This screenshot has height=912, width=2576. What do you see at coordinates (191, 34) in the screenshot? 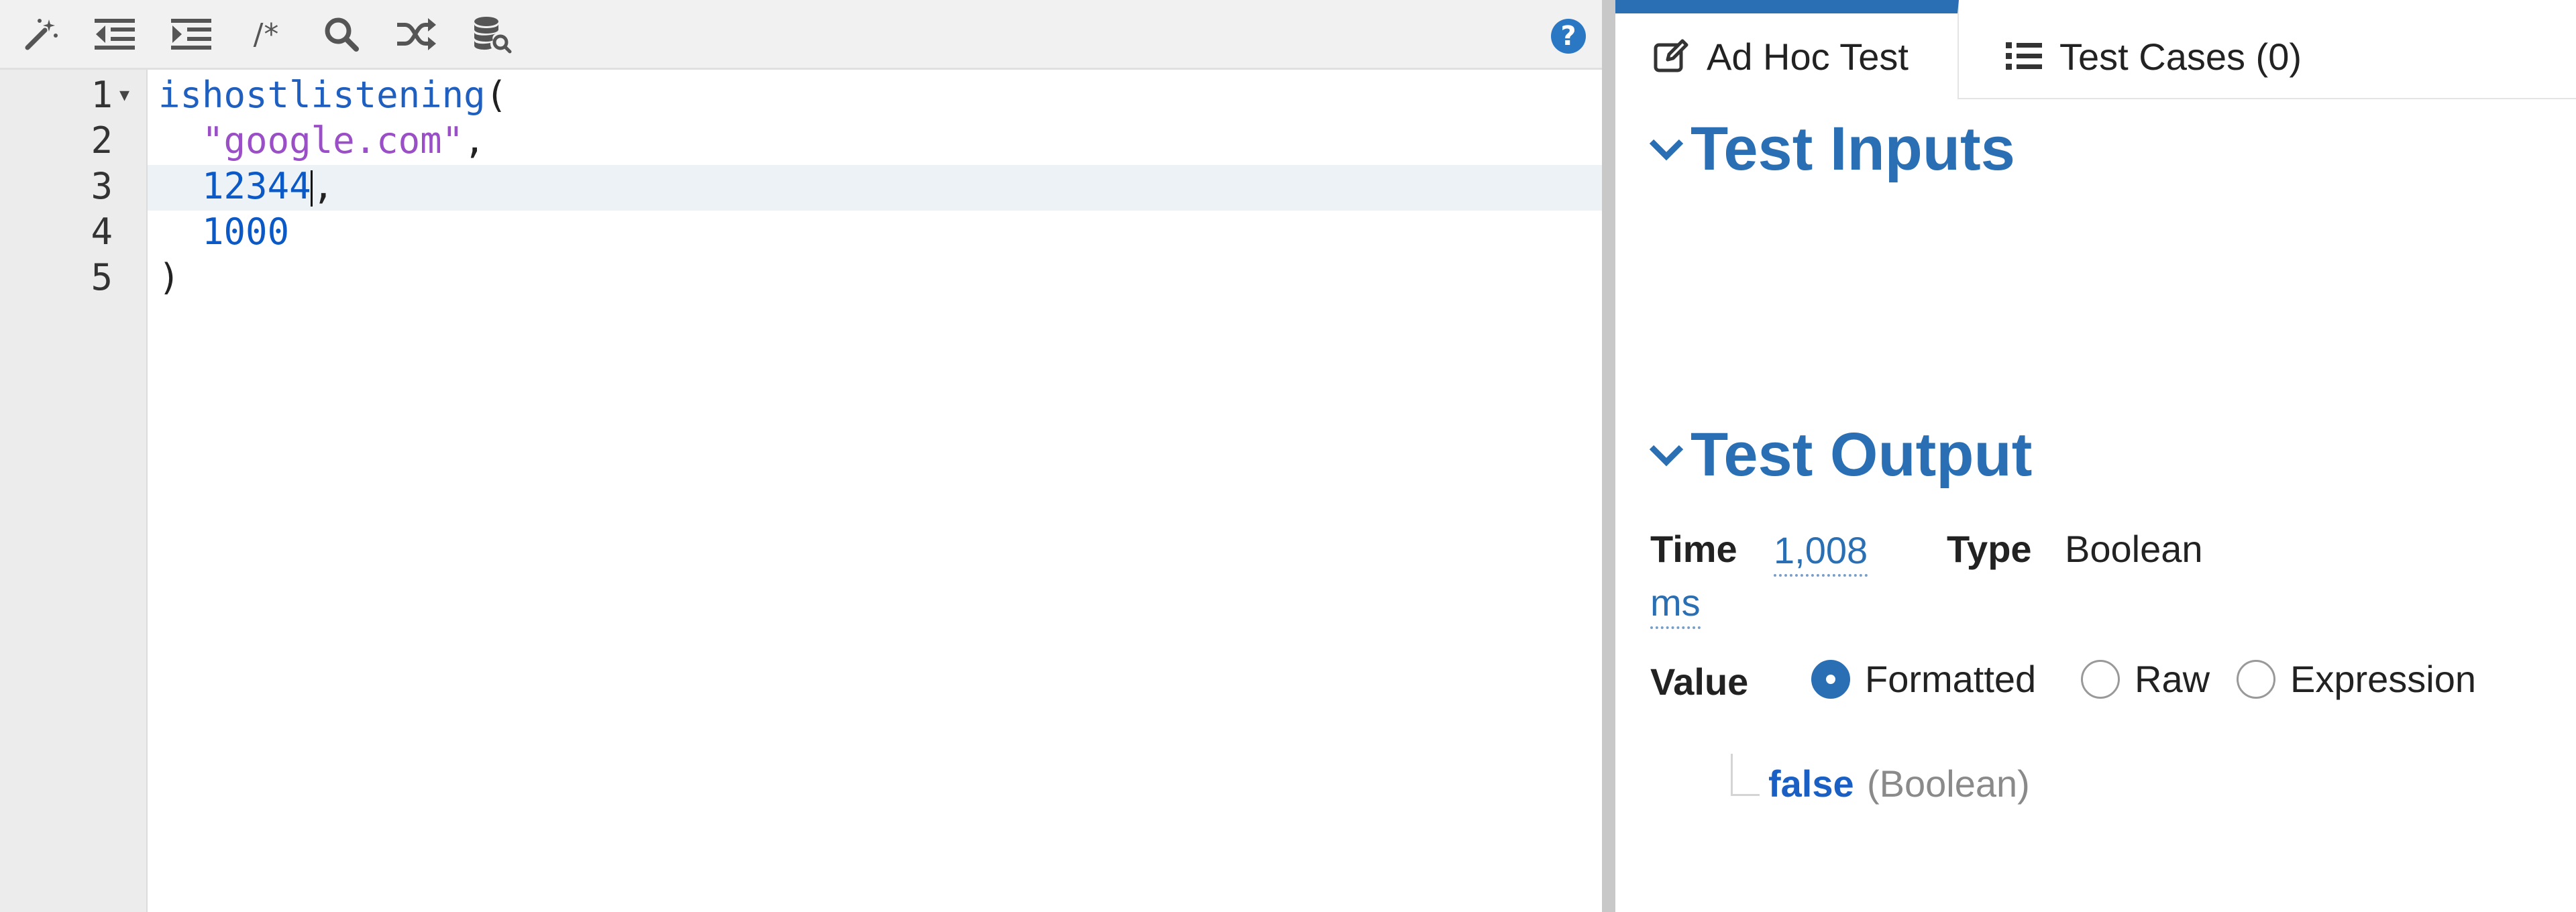
I see `indent-icon` at bounding box center [191, 34].